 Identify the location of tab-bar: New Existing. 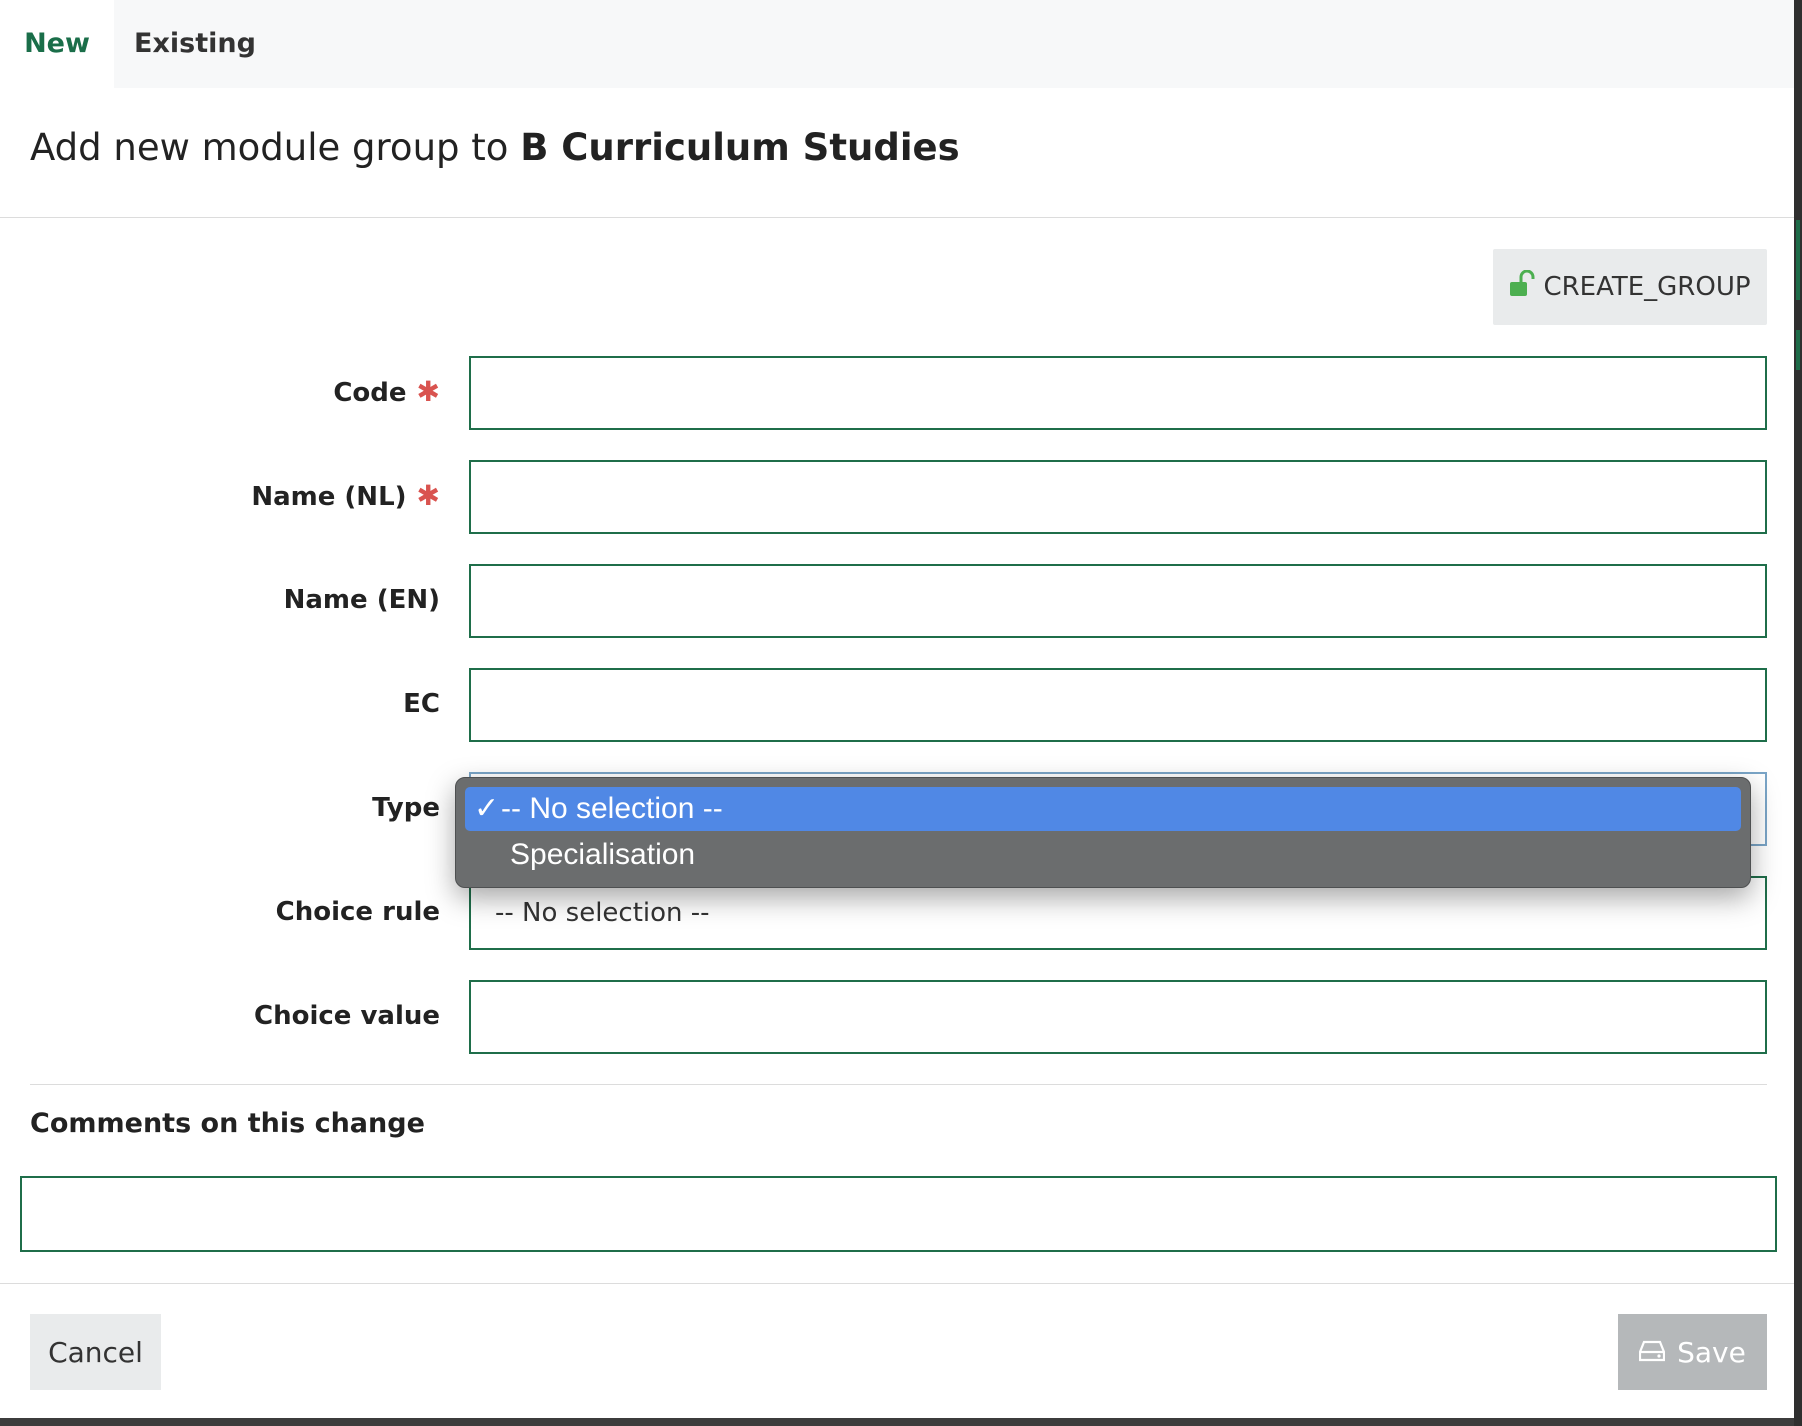
(897, 44).